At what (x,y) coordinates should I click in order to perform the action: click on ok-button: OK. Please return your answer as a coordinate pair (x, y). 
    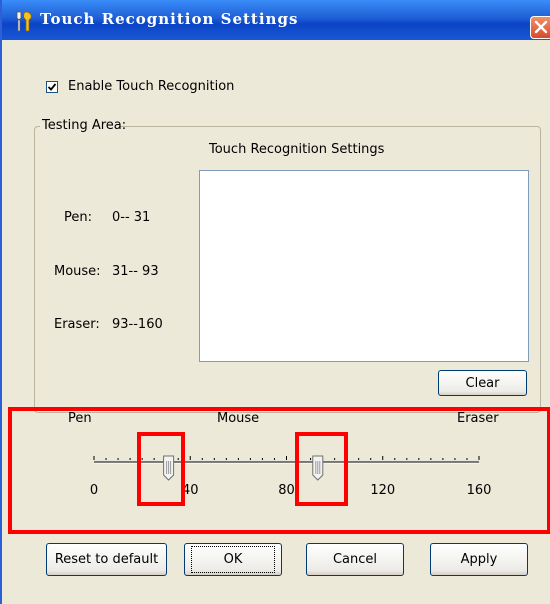
    Looking at the image, I should click on (233, 559).